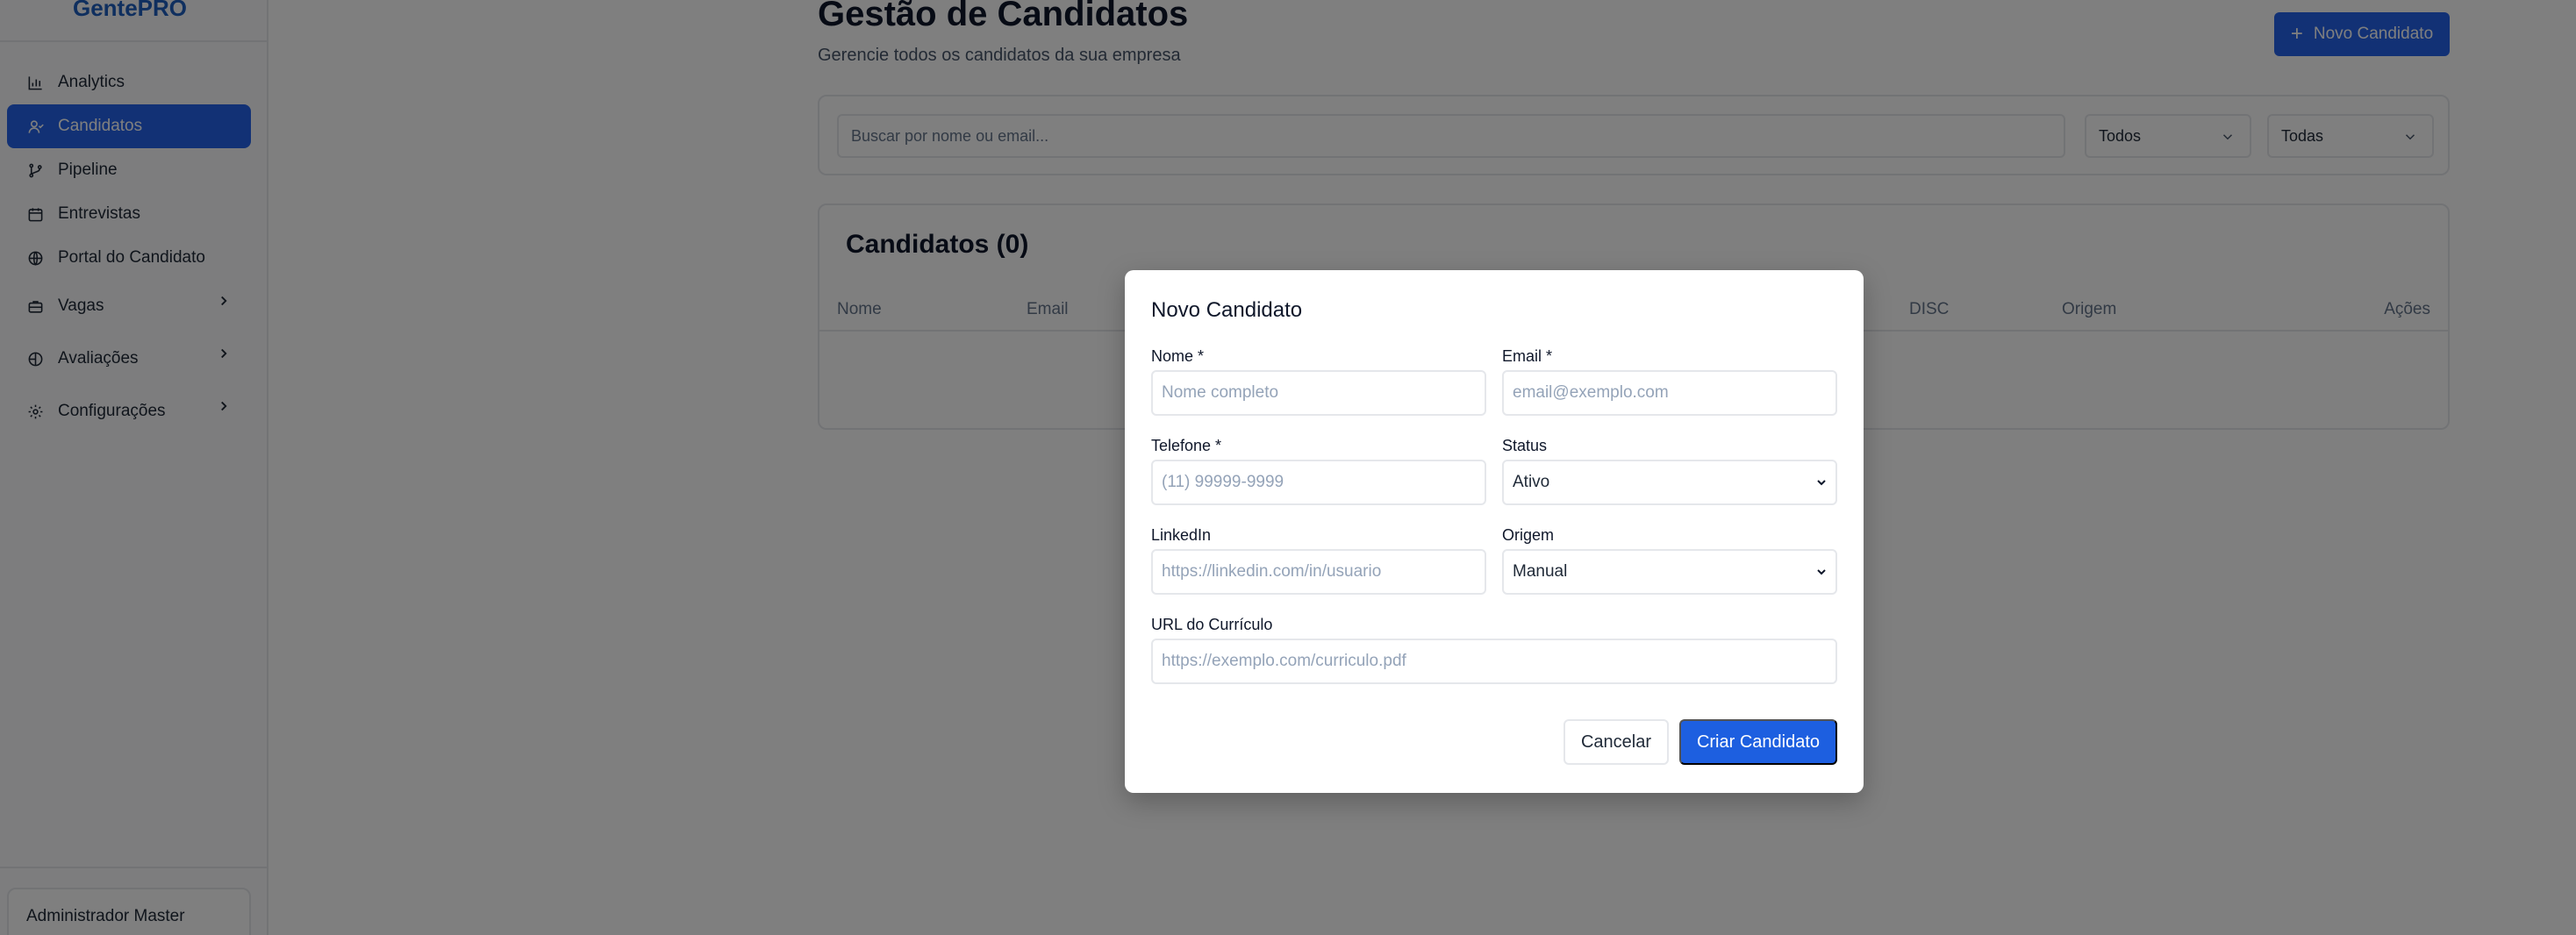 This screenshot has width=2576, height=935. What do you see at coordinates (1272, 571) in the screenshot?
I see `linkedin-placeholder: https://linkedin.com/in/usuario` at bounding box center [1272, 571].